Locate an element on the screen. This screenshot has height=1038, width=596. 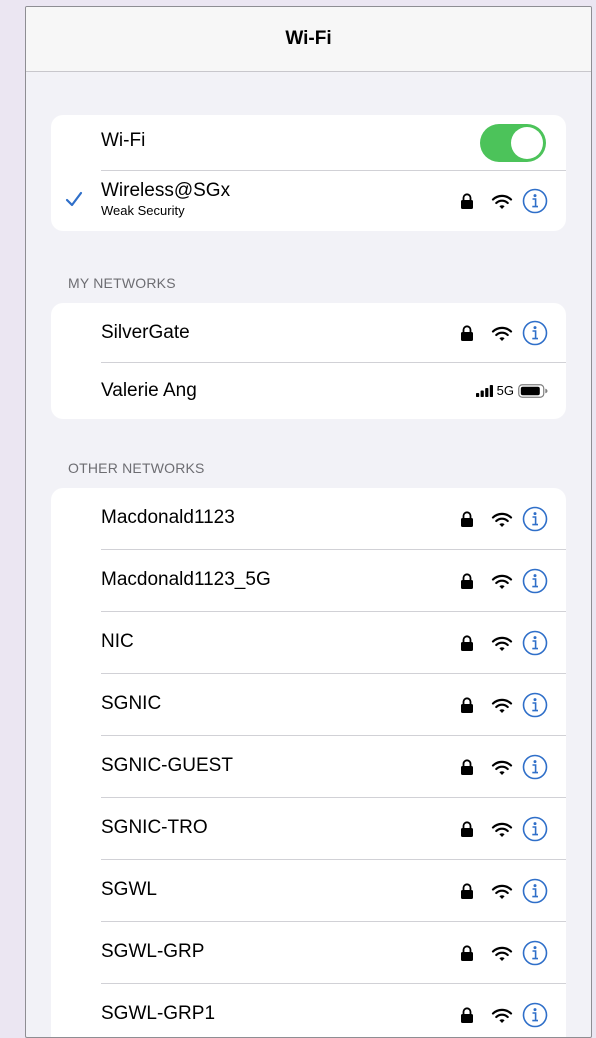
connected-network-labels: Wireless@SGx Weak Security is located at coordinates (165, 199).